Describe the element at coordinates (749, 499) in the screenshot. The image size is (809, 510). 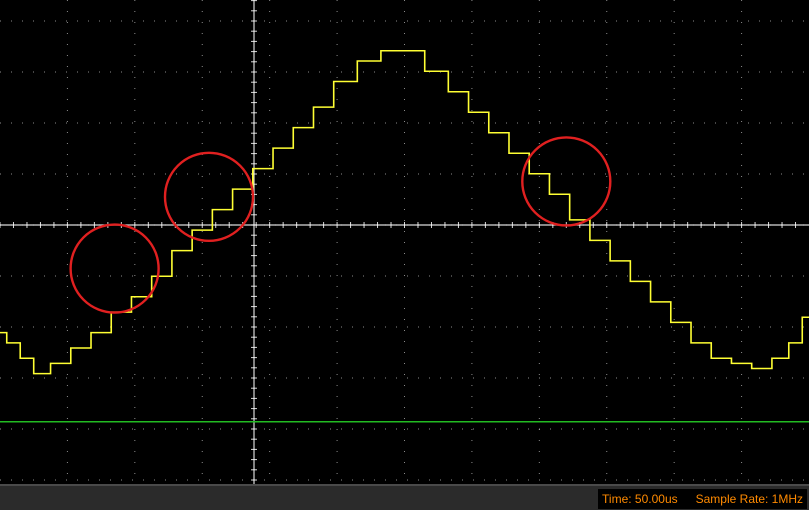
I see `sample-rate-readout: Sample Rate: 1MHz` at that location.